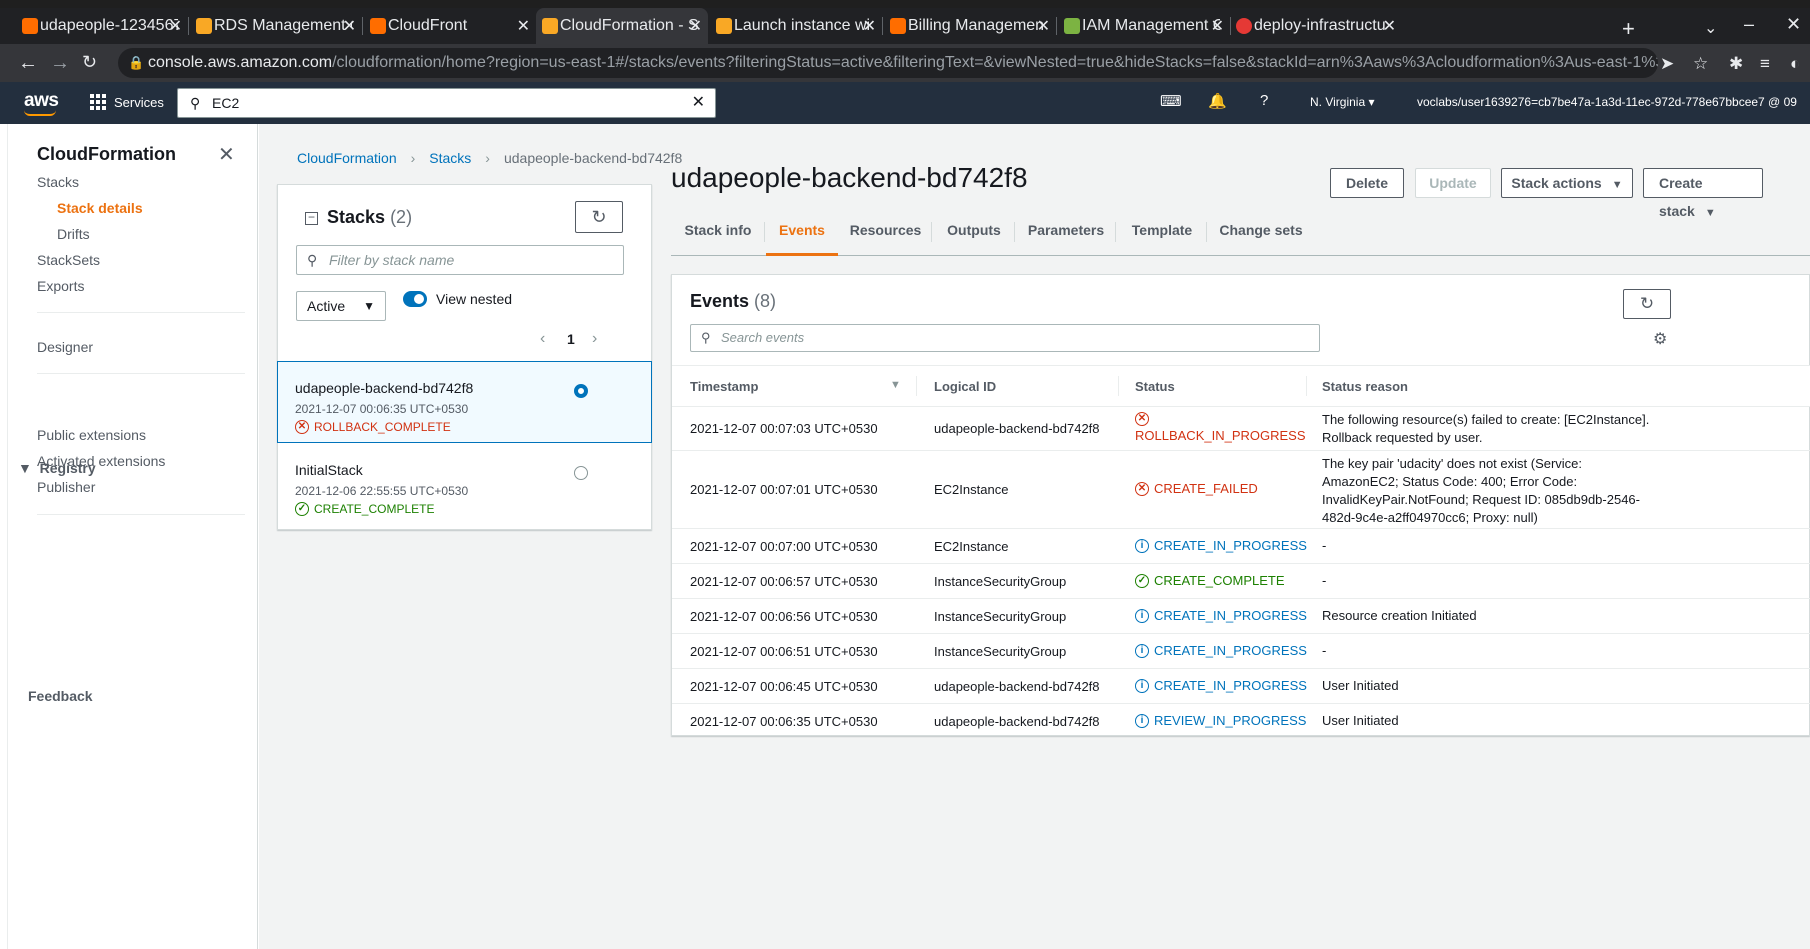 This screenshot has width=1810, height=949. I want to click on browser-tab-active: CloudFormation - St ✕, so click(622, 26).